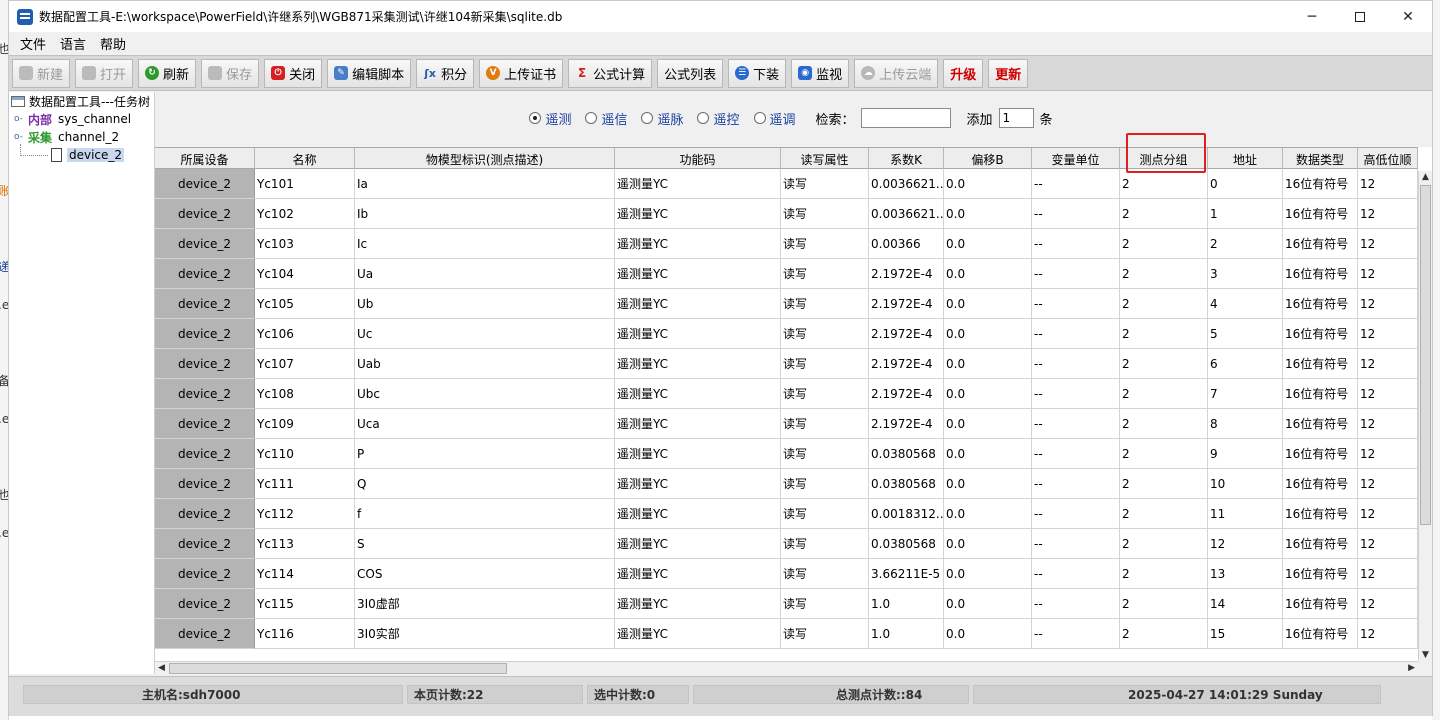  I want to click on header-col-coef-k: 系数K, so click(906, 159).